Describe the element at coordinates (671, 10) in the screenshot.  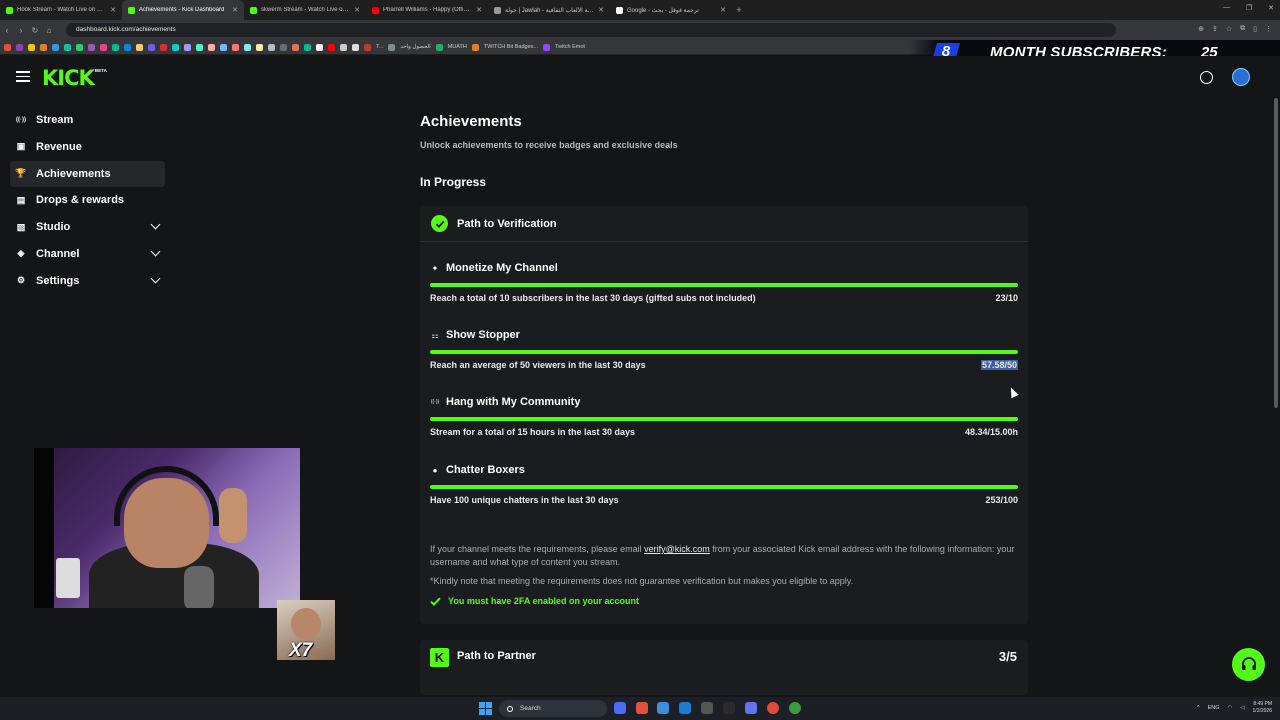
I see `browser-tab: Google - ترجمة قوقل - بحث ✕` at that location.